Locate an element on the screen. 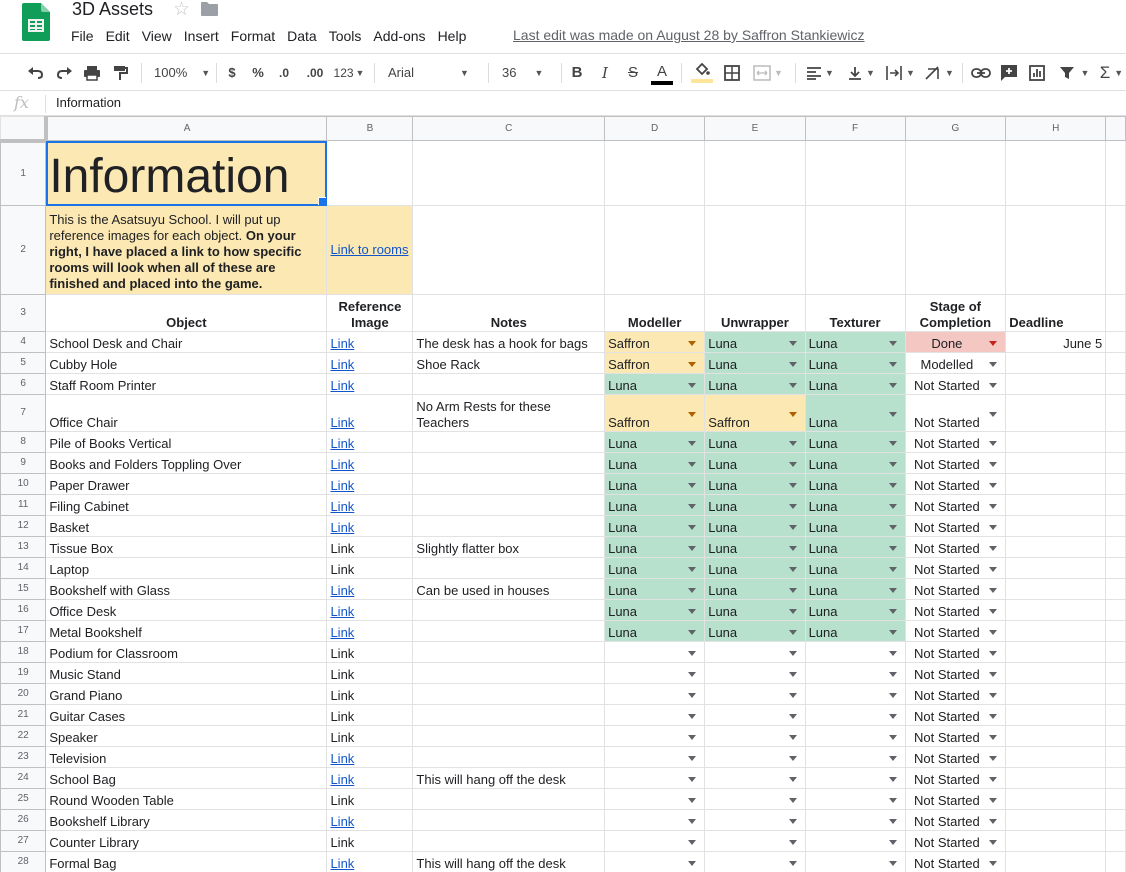 The height and width of the screenshot is (872, 1126). stage-dropdown: Modelled is located at coordinates (955, 363).